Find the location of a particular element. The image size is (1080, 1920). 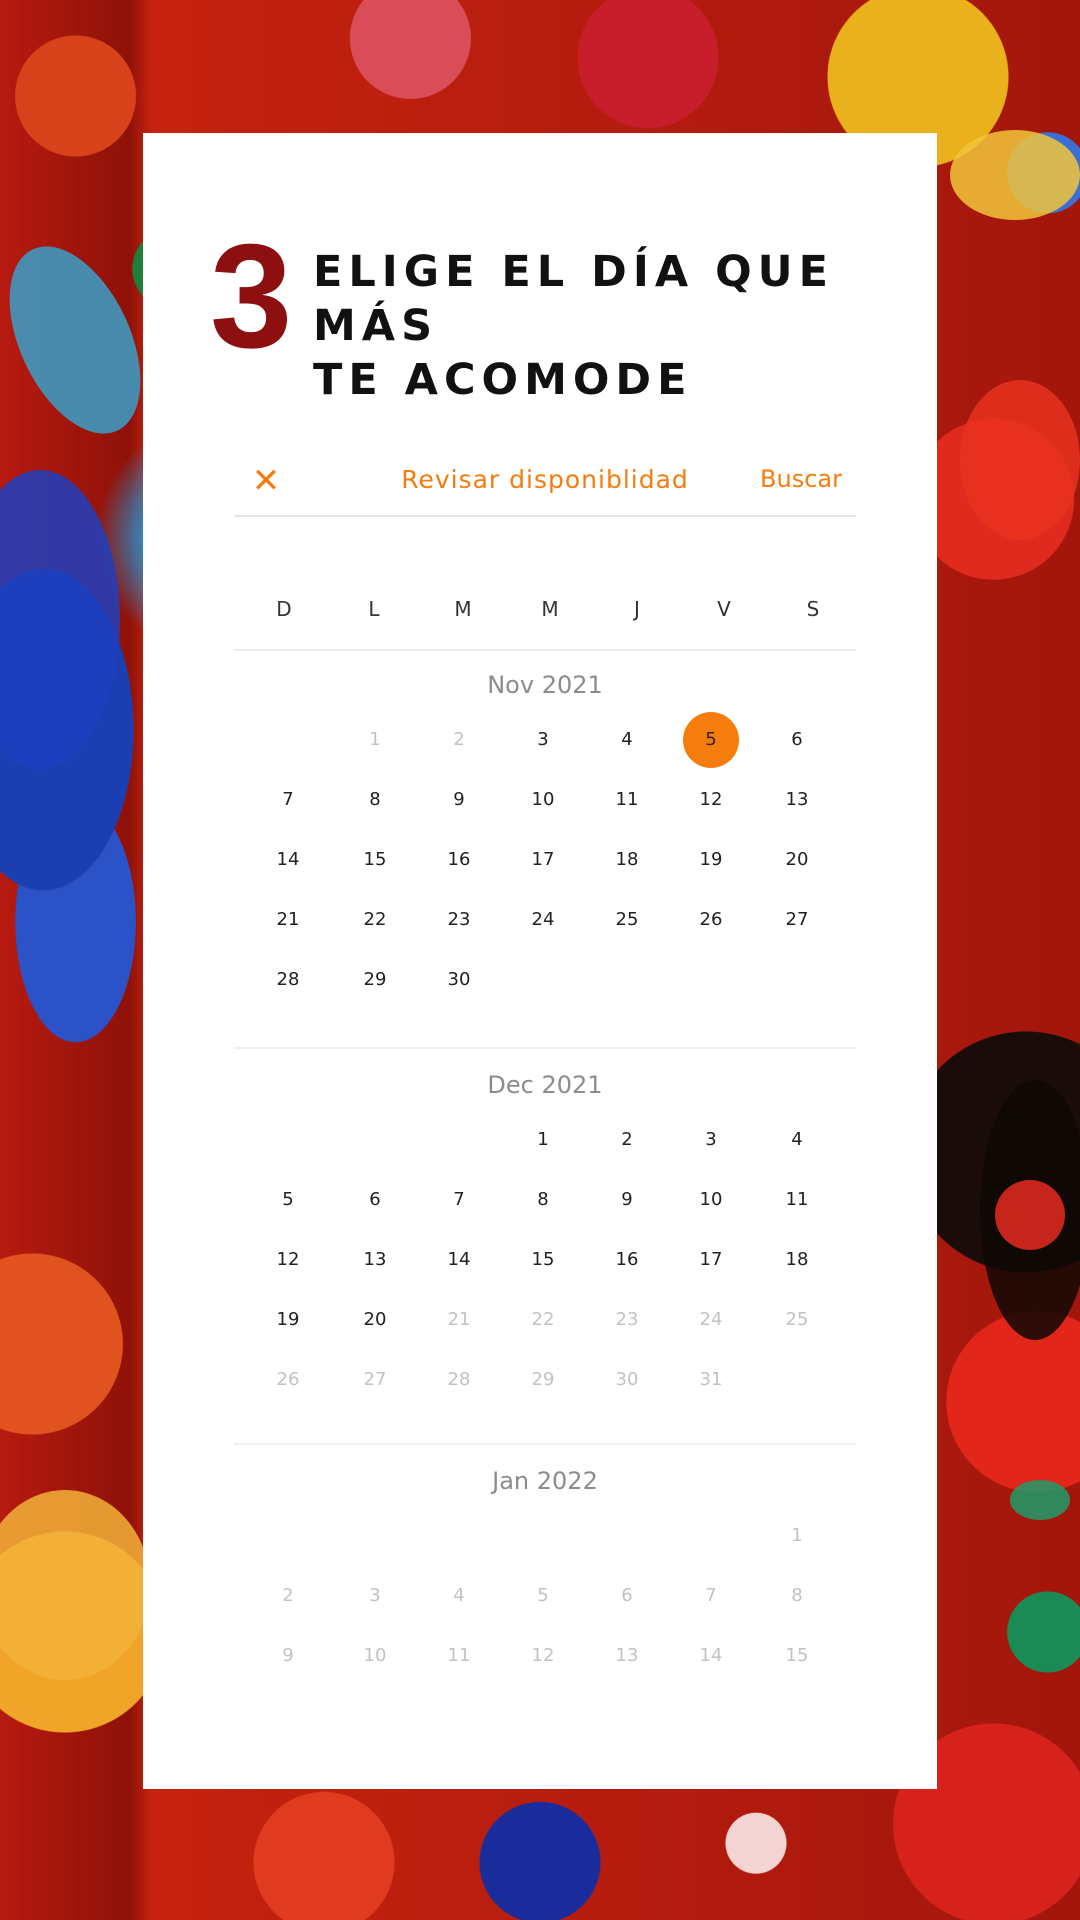

search-button: Buscar is located at coordinates (801, 479).